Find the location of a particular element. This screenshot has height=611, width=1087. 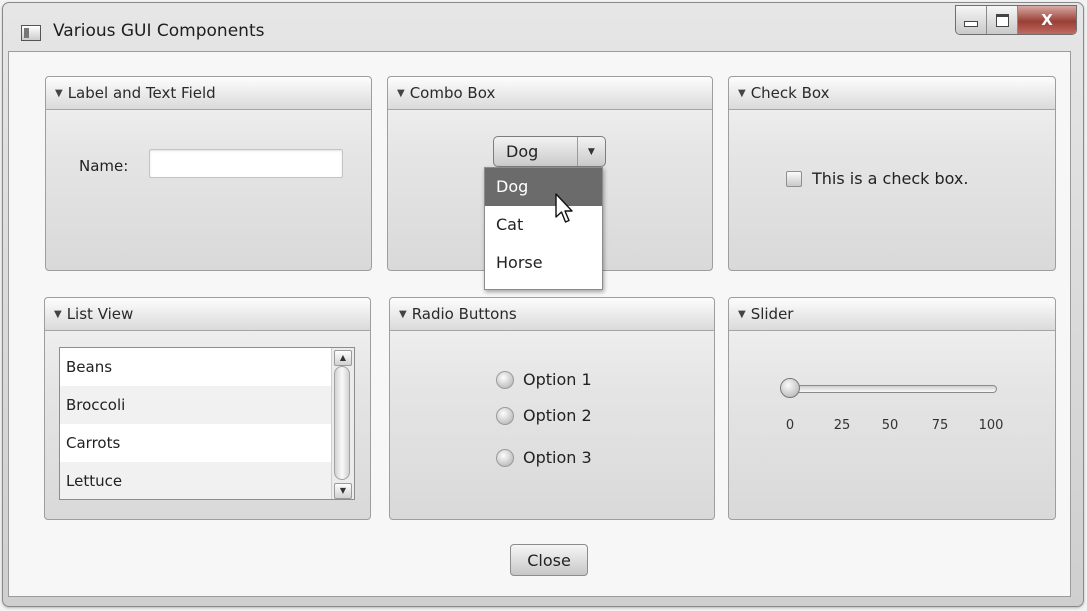

vegetable-list-view: Beans Broccoli Carrots Lettuce ▲ ▼ is located at coordinates (207, 423).